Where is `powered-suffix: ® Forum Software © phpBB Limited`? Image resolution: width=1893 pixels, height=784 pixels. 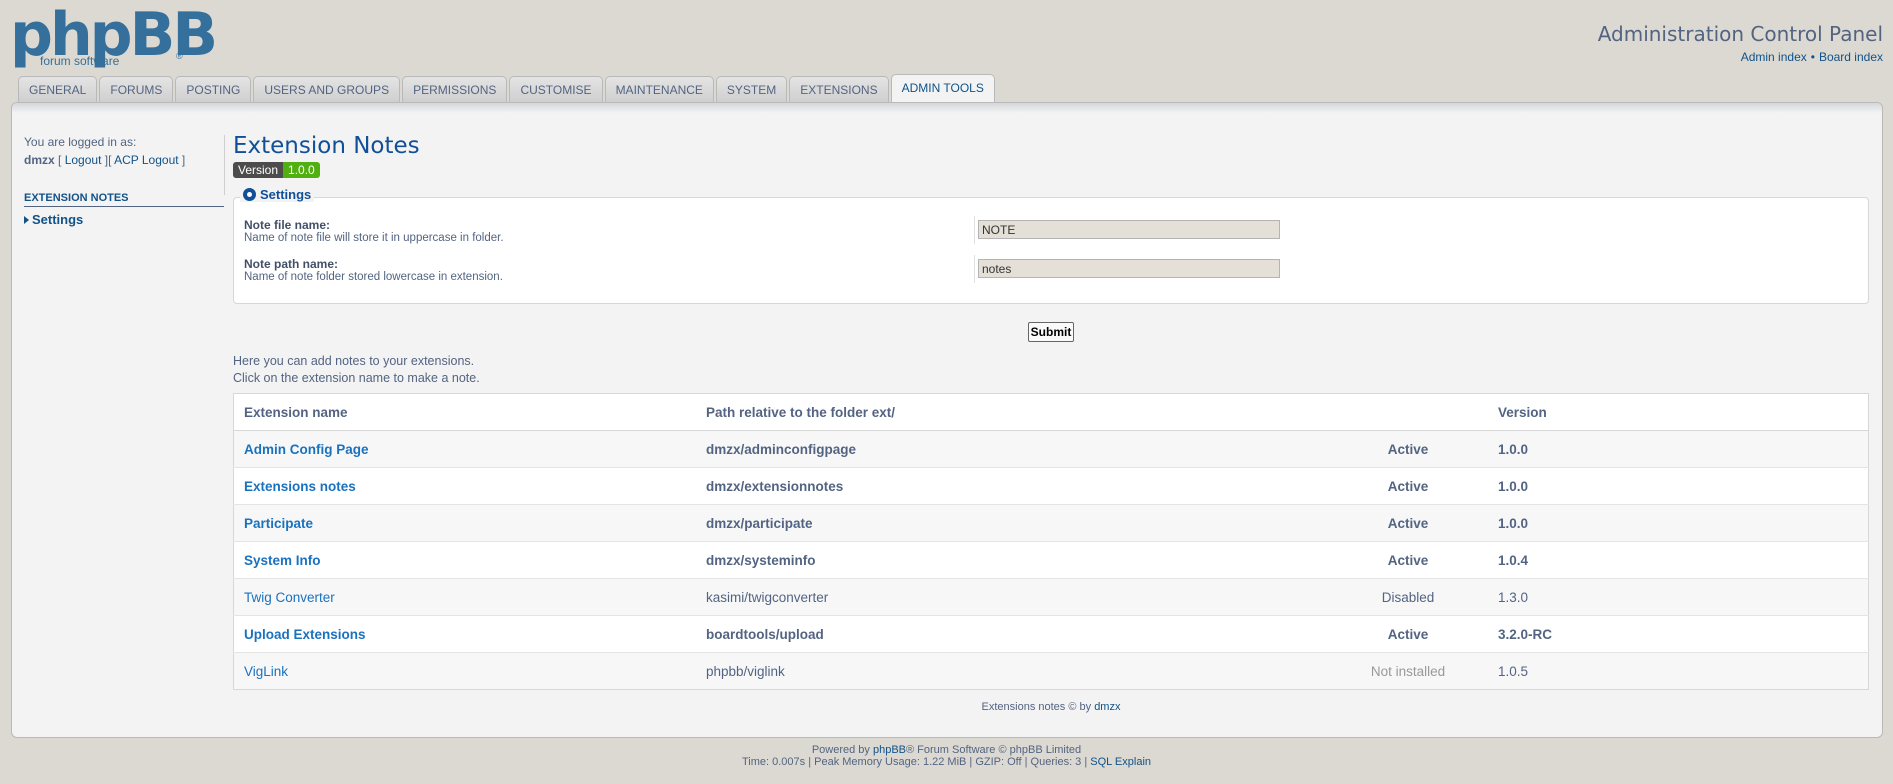 powered-suffix: ® Forum Software © phpBB Limited is located at coordinates (994, 750).